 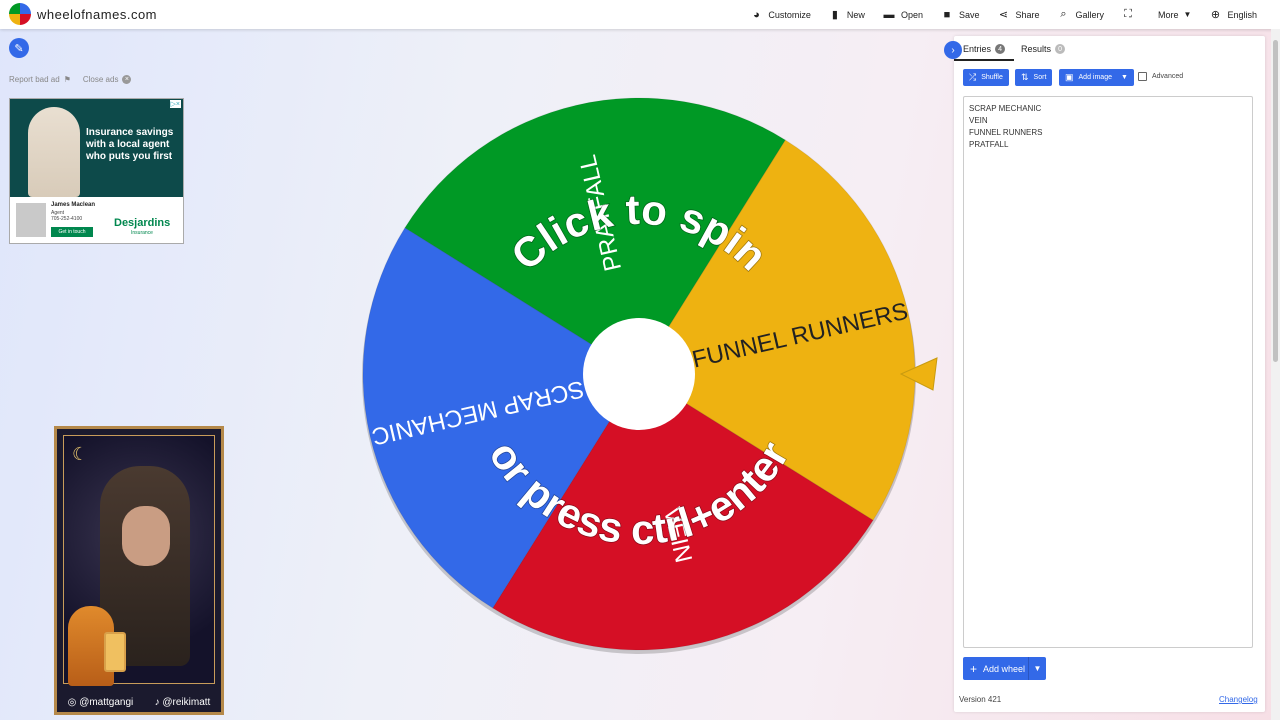 I want to click on sort-button: ⇅ Sort, so click(x=1034, y=77).